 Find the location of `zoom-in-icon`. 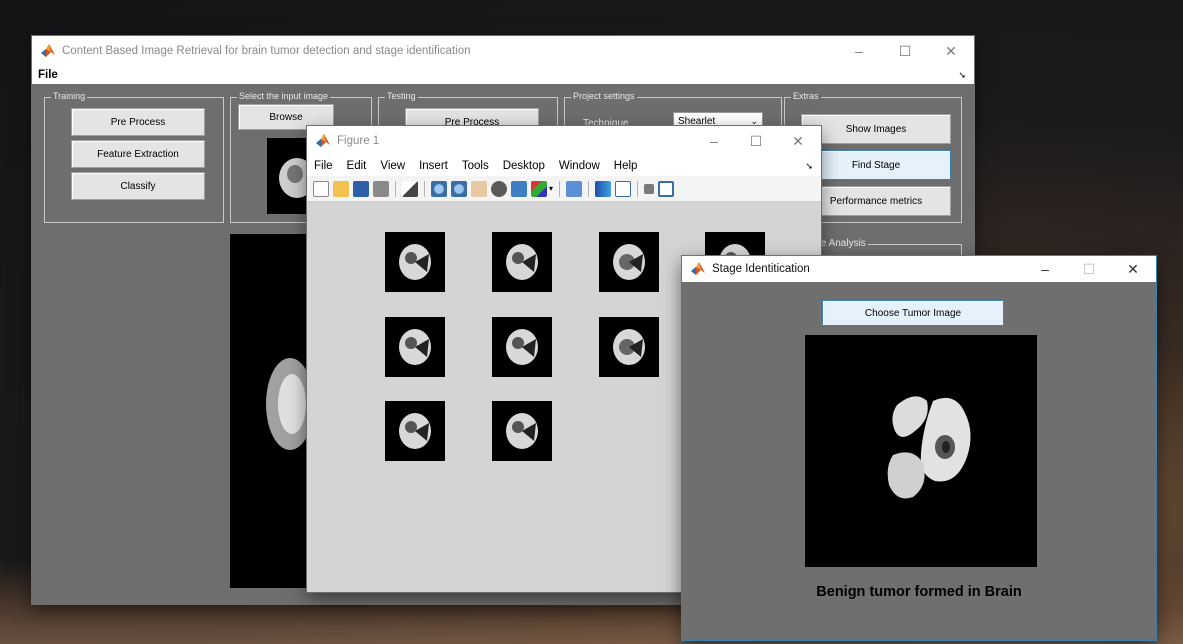

zoom-in-icon is located at coordinates (439, 188).